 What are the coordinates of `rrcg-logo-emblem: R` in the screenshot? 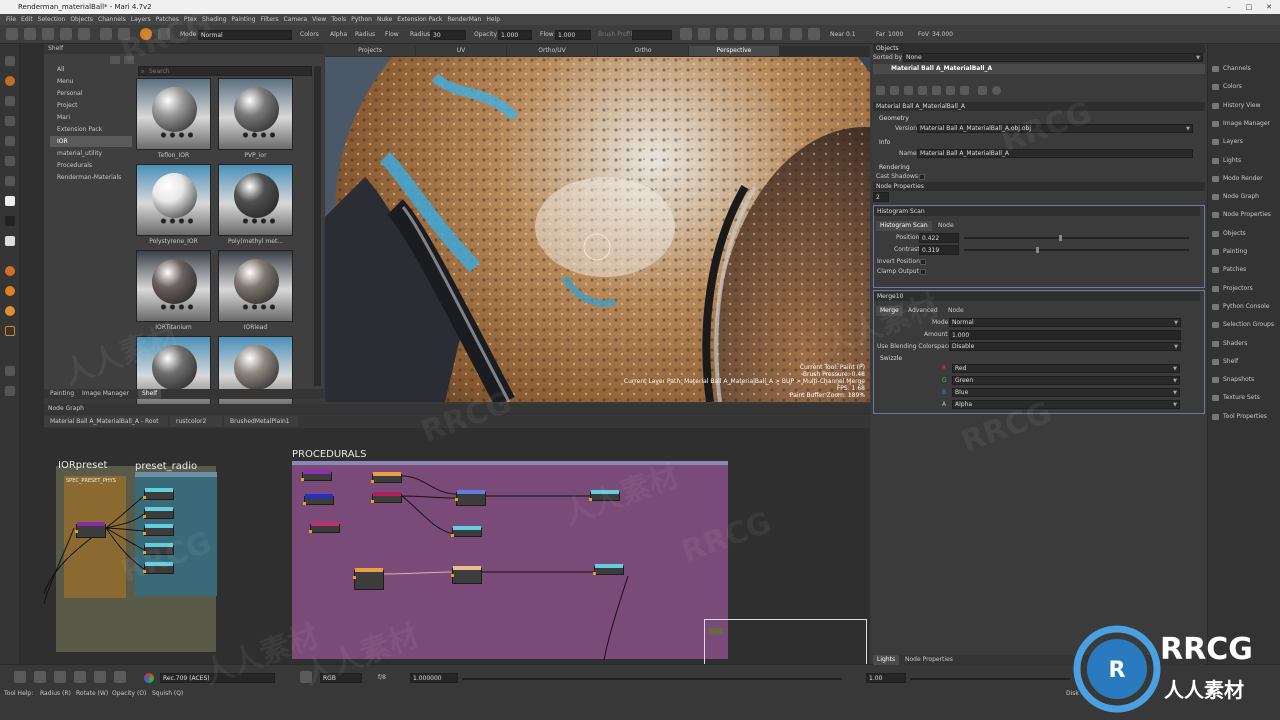 It's located at (1117, 669).